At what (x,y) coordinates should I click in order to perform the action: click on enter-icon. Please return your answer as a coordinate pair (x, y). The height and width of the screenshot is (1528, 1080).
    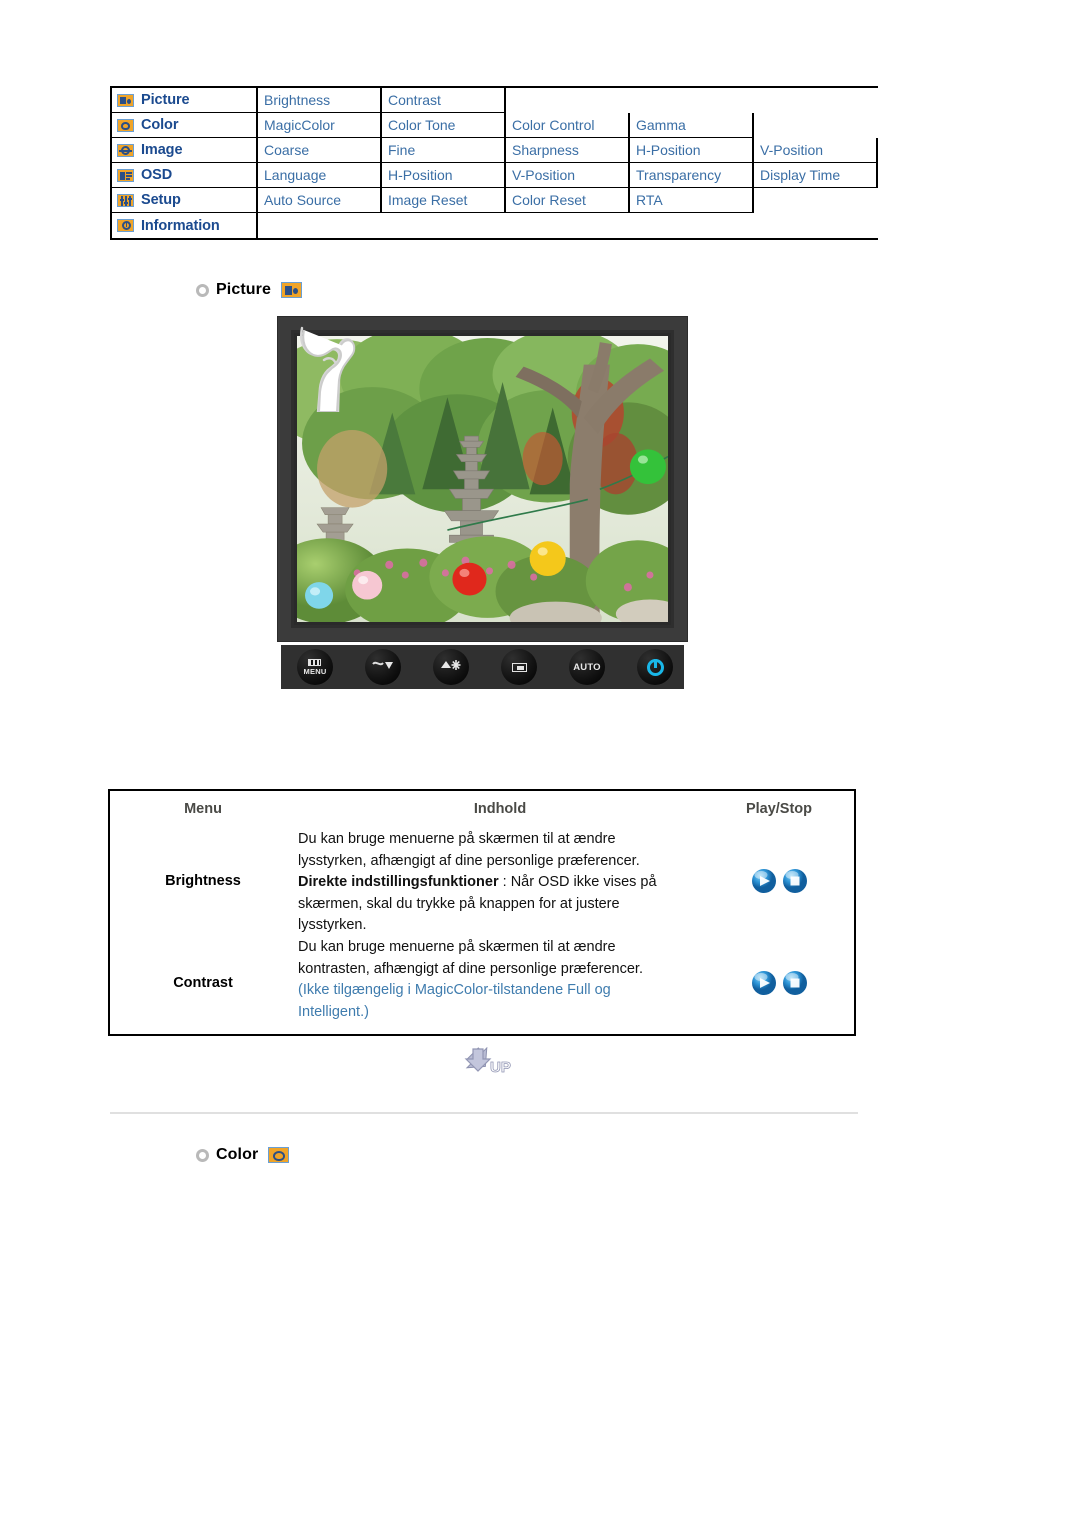
    Looking at the image, I should click on (519, 667).